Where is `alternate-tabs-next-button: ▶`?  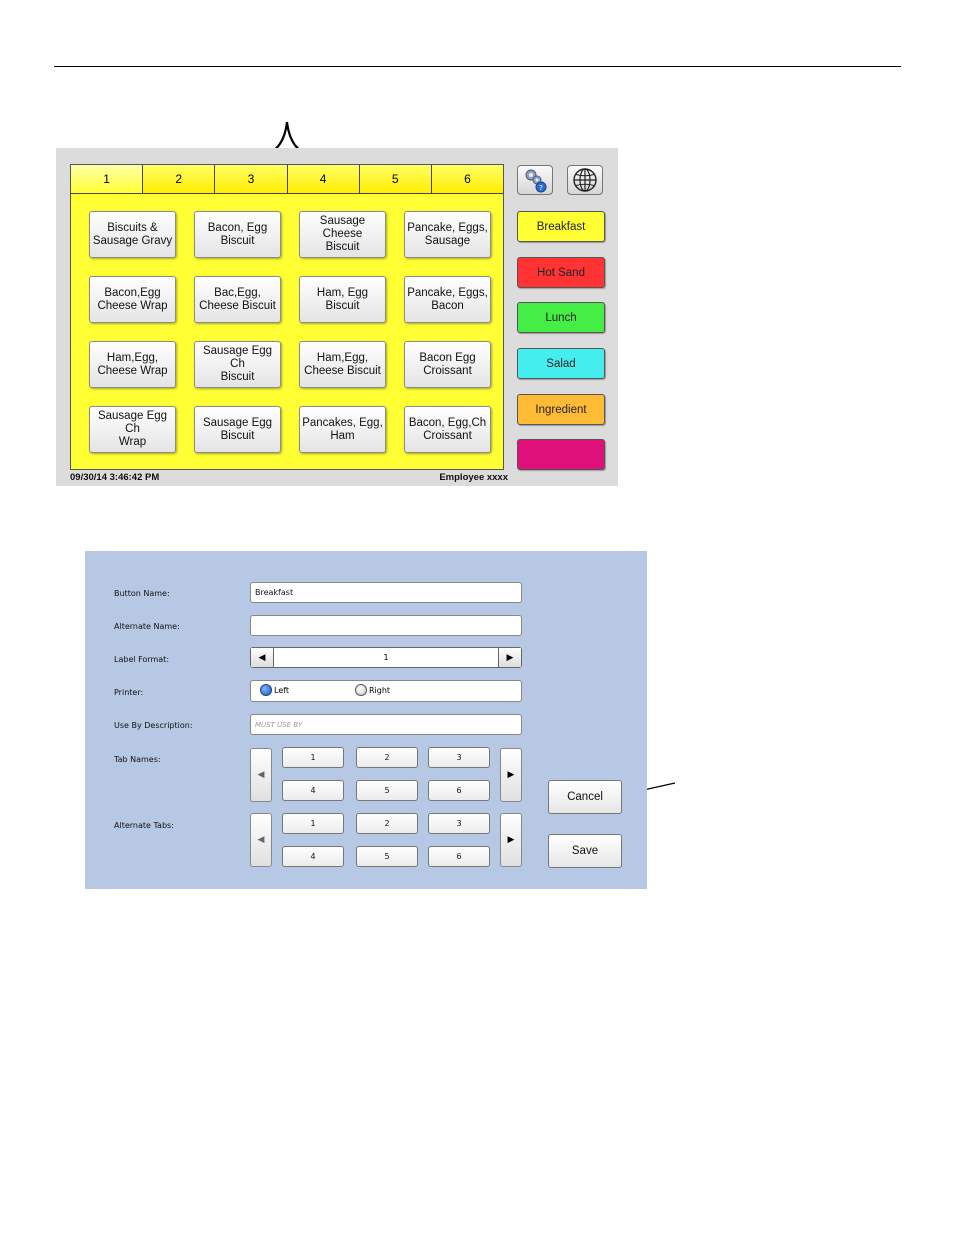 alternate-tabs-next-button: ▶ is located at coordinates (511, 840).